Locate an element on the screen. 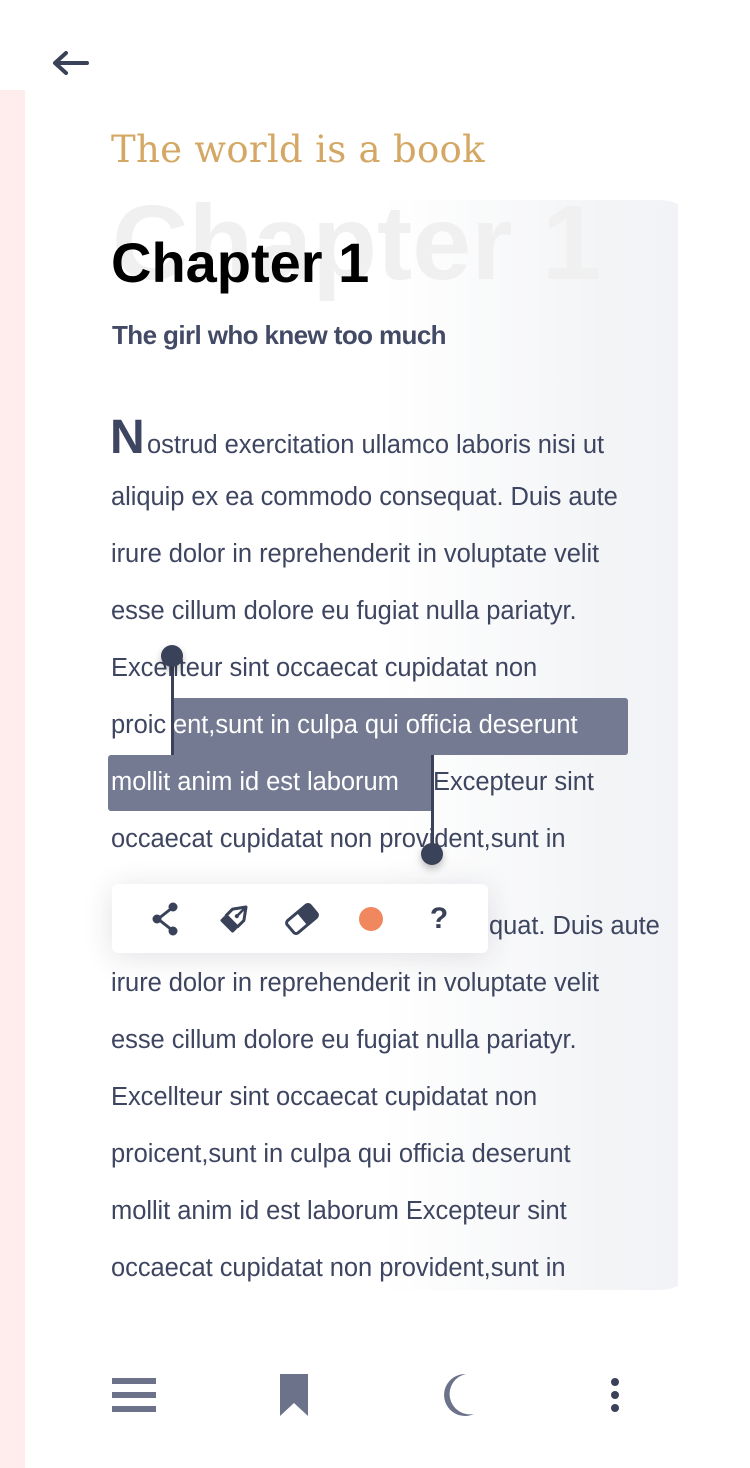 The image size is (750, 1468). page-edge is located at coordinates (689, 745).